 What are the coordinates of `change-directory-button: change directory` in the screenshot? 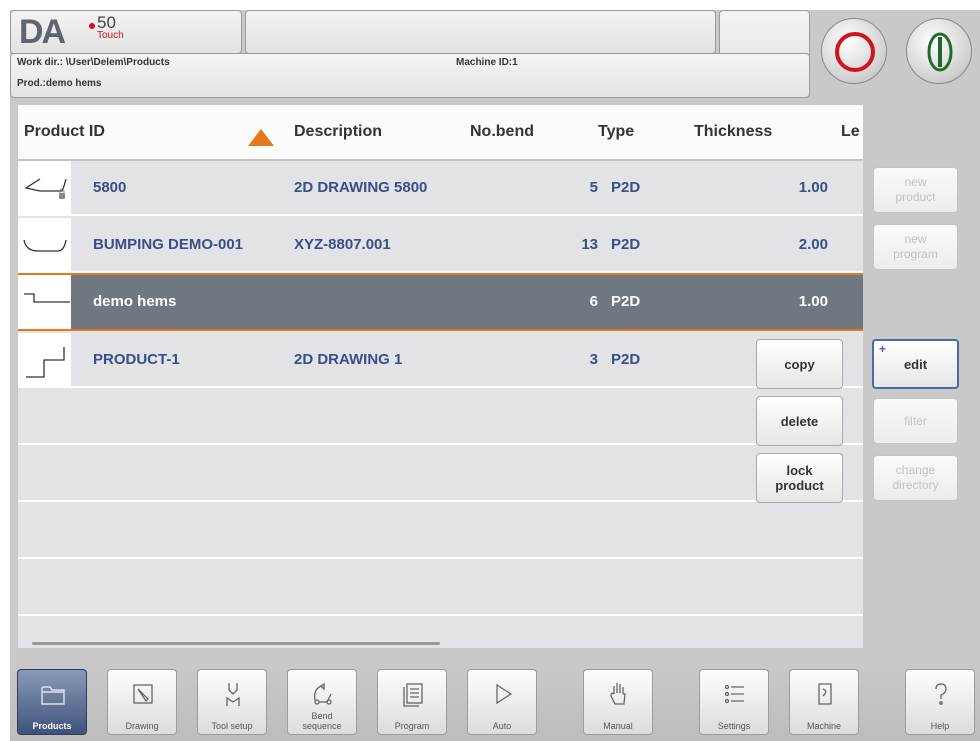 It's located at (915, 478).